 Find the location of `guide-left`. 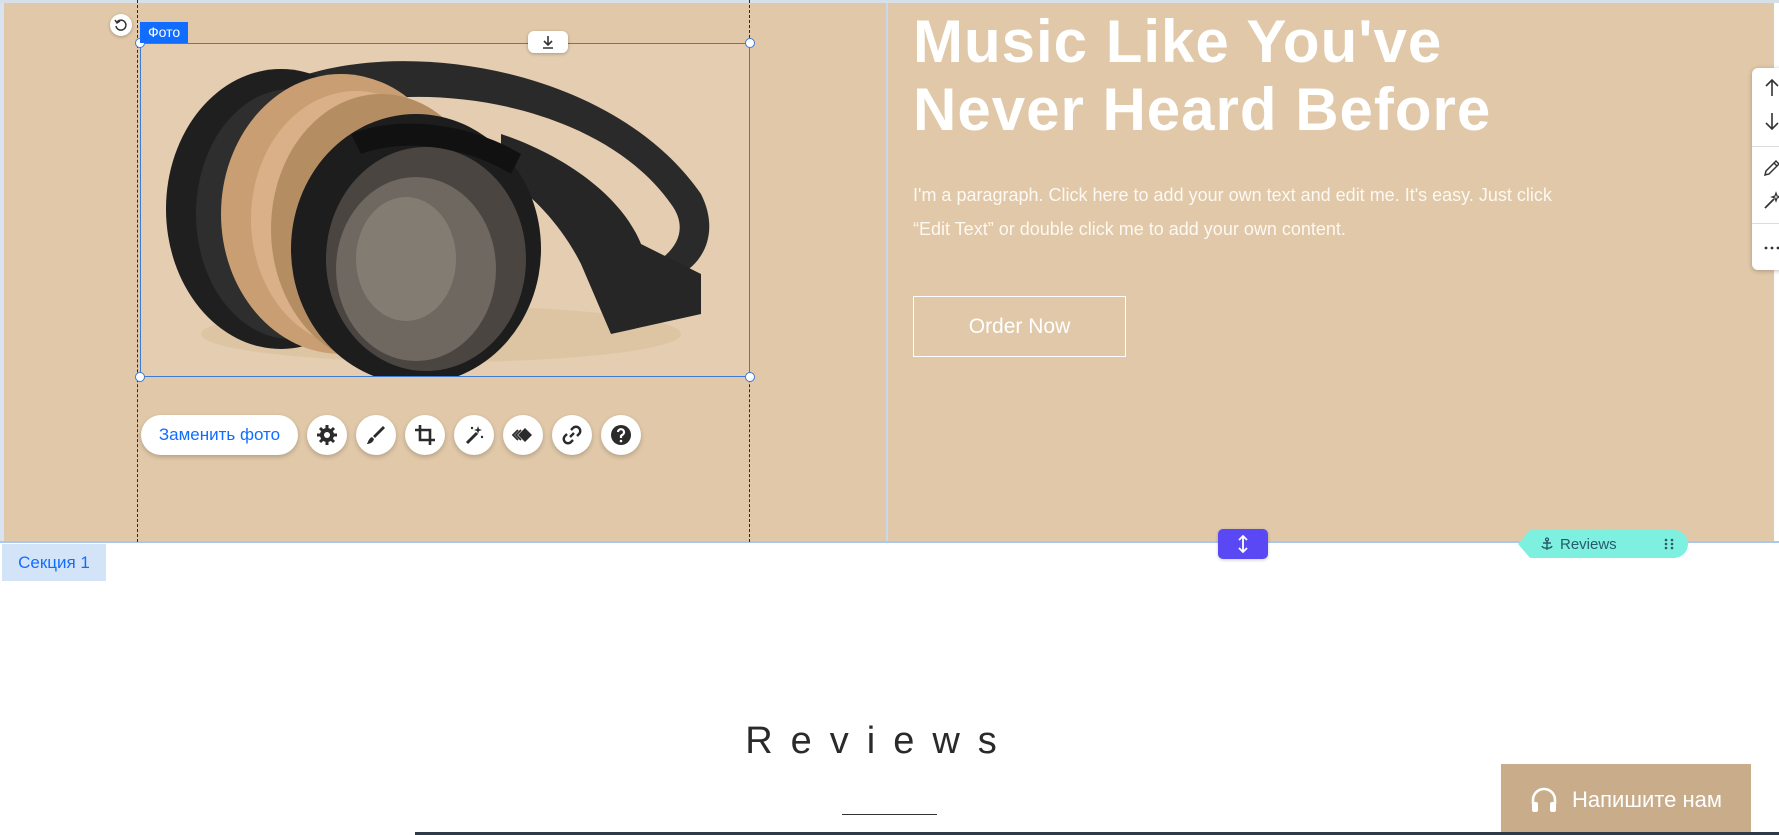

guide-left is located at coordinates (137, 271).